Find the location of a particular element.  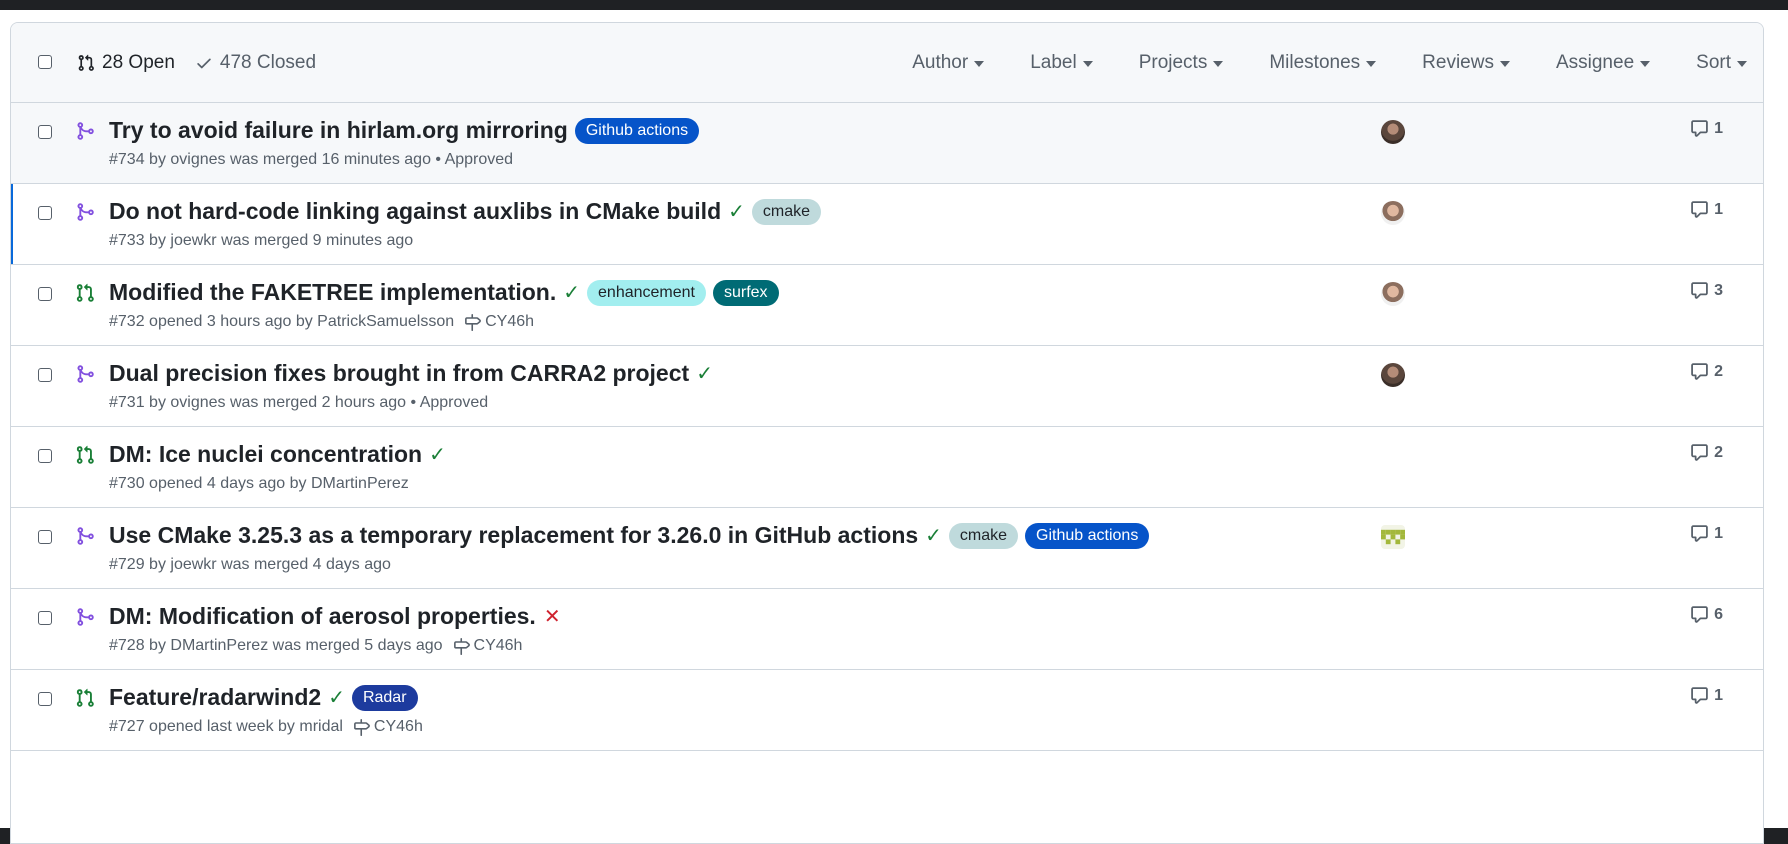

label-badge: enhancement is located at coordinates (646, 292).